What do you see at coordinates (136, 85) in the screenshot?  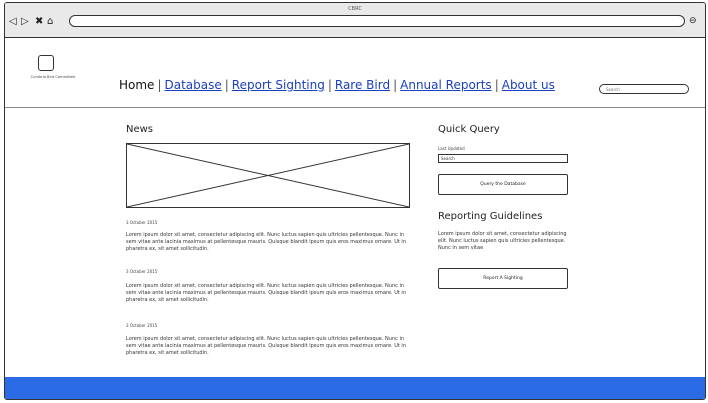 I see `nav-home: Home` at bounding box center [136, 85].